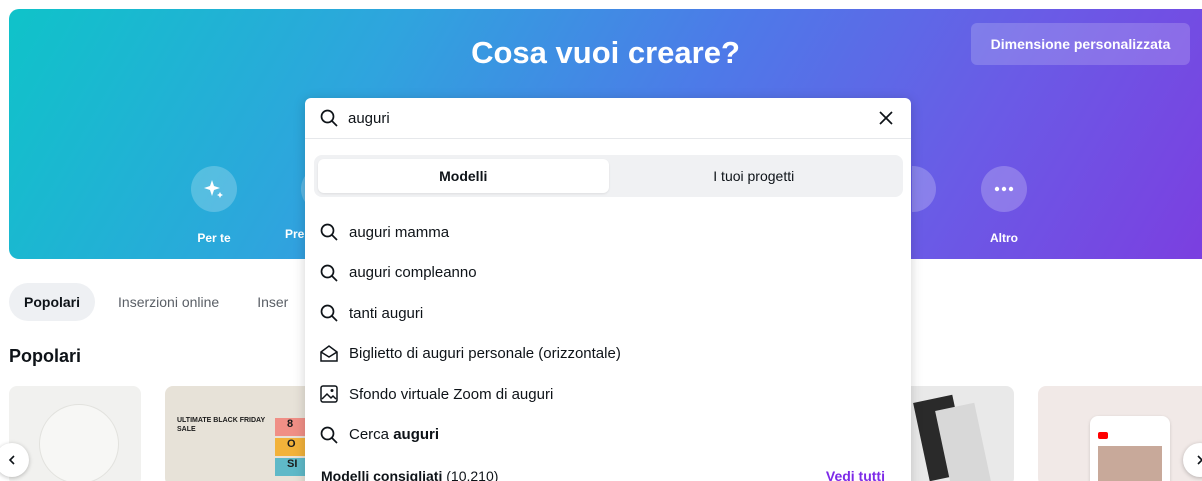 The width and height of the screenshot is (1202, 481). Describe the element at coordinates (168, 302) in the screenshot. I see `chip-online-ads: Inserzioni online` at that location.